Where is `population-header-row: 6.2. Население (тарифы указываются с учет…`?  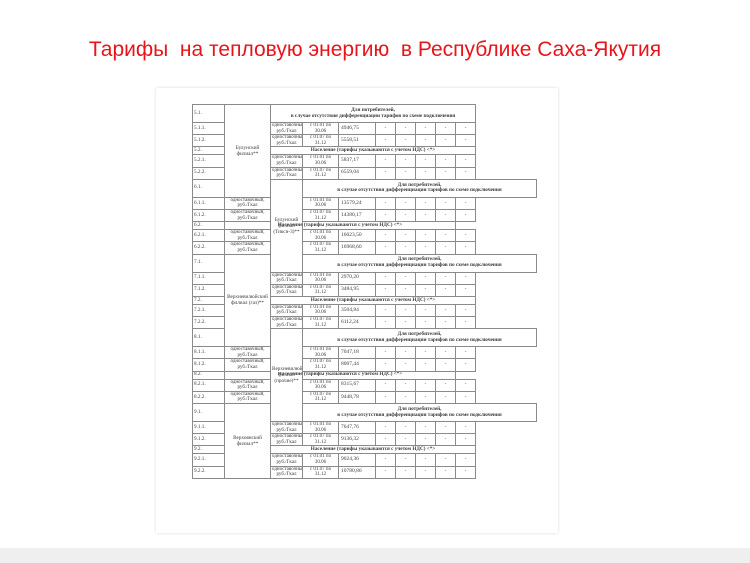
population-header-row: 6.2. Население (тарифы указываются с учет… is located at coordinates (364, 226).